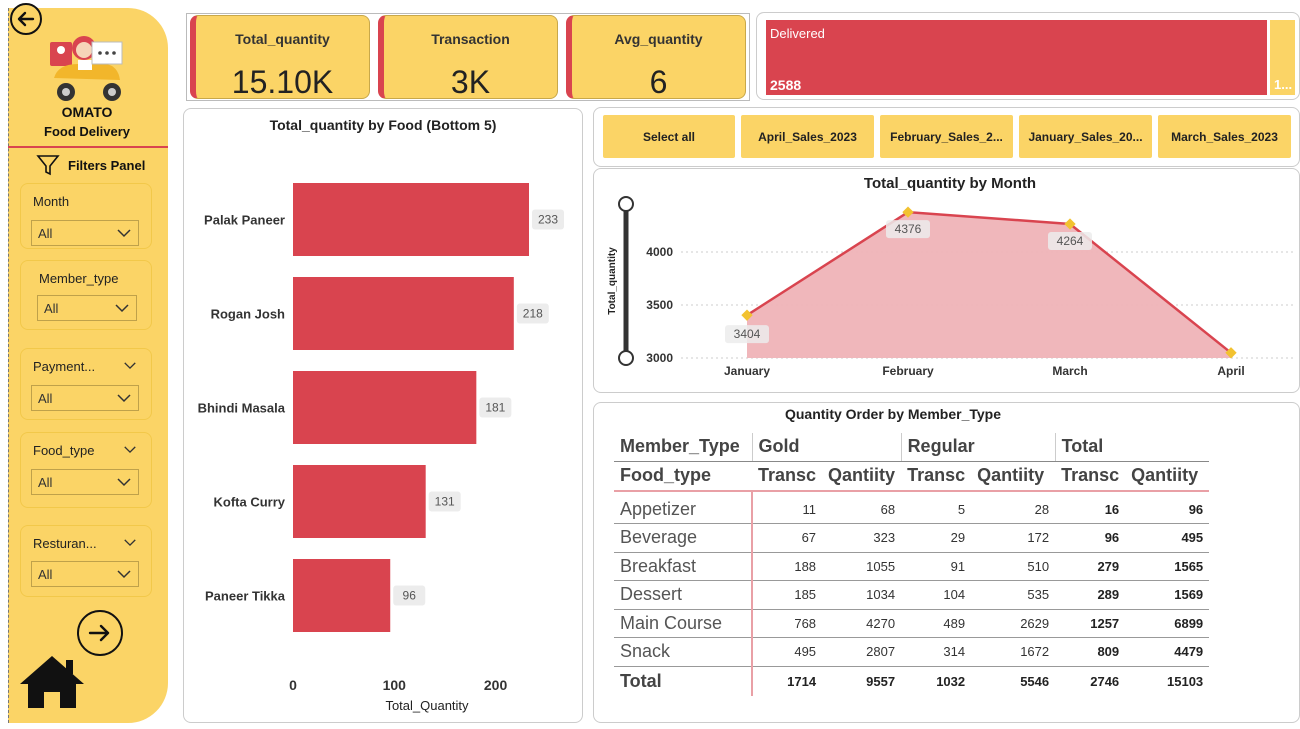  Describe the element at coordinates (248, 314) in the screenshot. I see `category-label: Rogan Josh` at that location.